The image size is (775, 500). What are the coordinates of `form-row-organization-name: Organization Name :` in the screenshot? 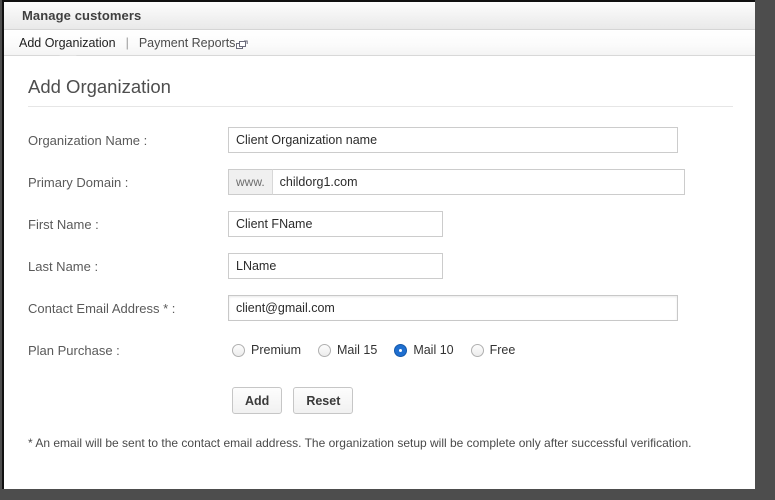 It's located at (379, 140).